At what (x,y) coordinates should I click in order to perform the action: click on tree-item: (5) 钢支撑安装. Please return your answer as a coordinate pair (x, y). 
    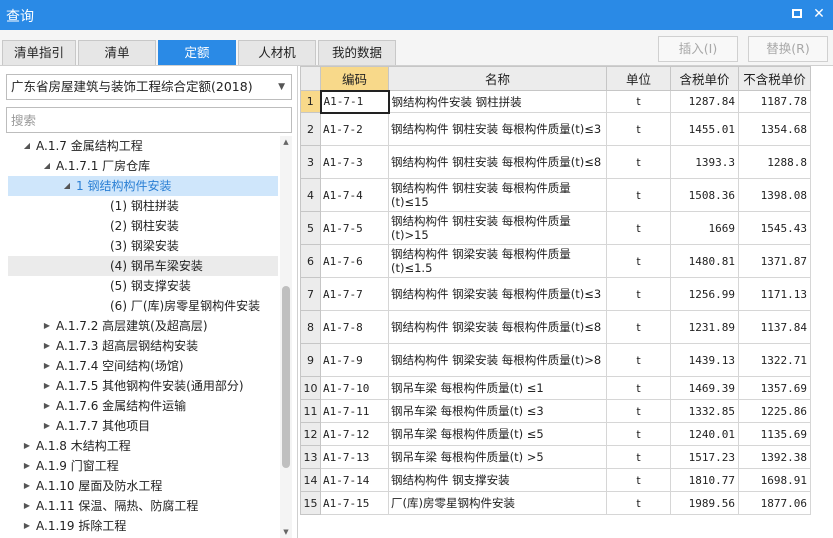
    Looking at the image, I should click on (140, 286).